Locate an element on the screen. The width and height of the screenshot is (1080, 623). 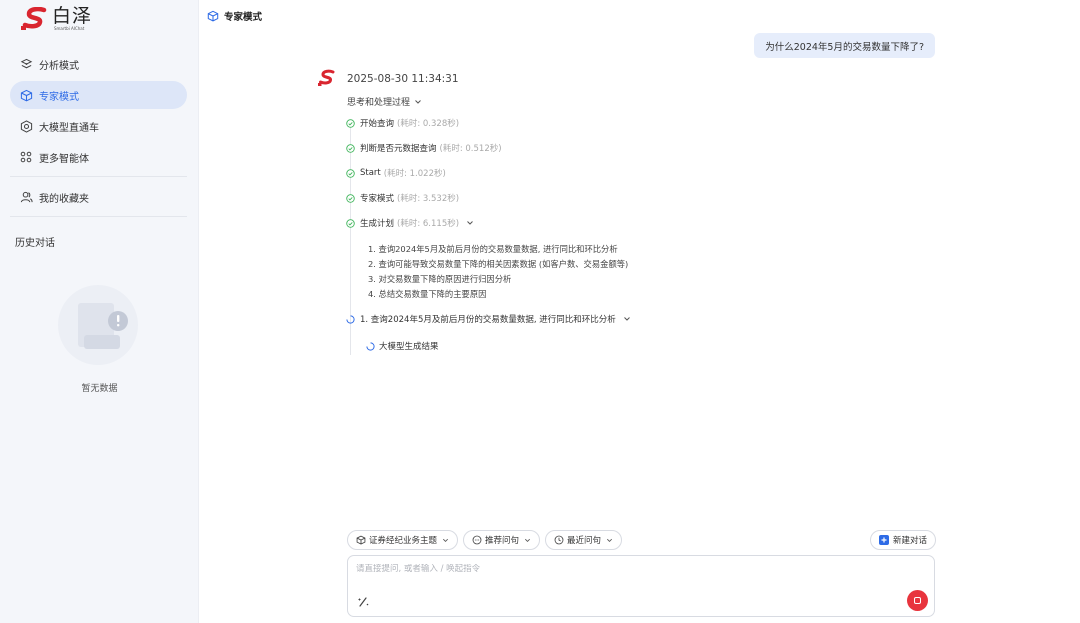
step-item: 判断是否元数据查询 (耗时: 0.512秒) is located at coordinates (424, 148).